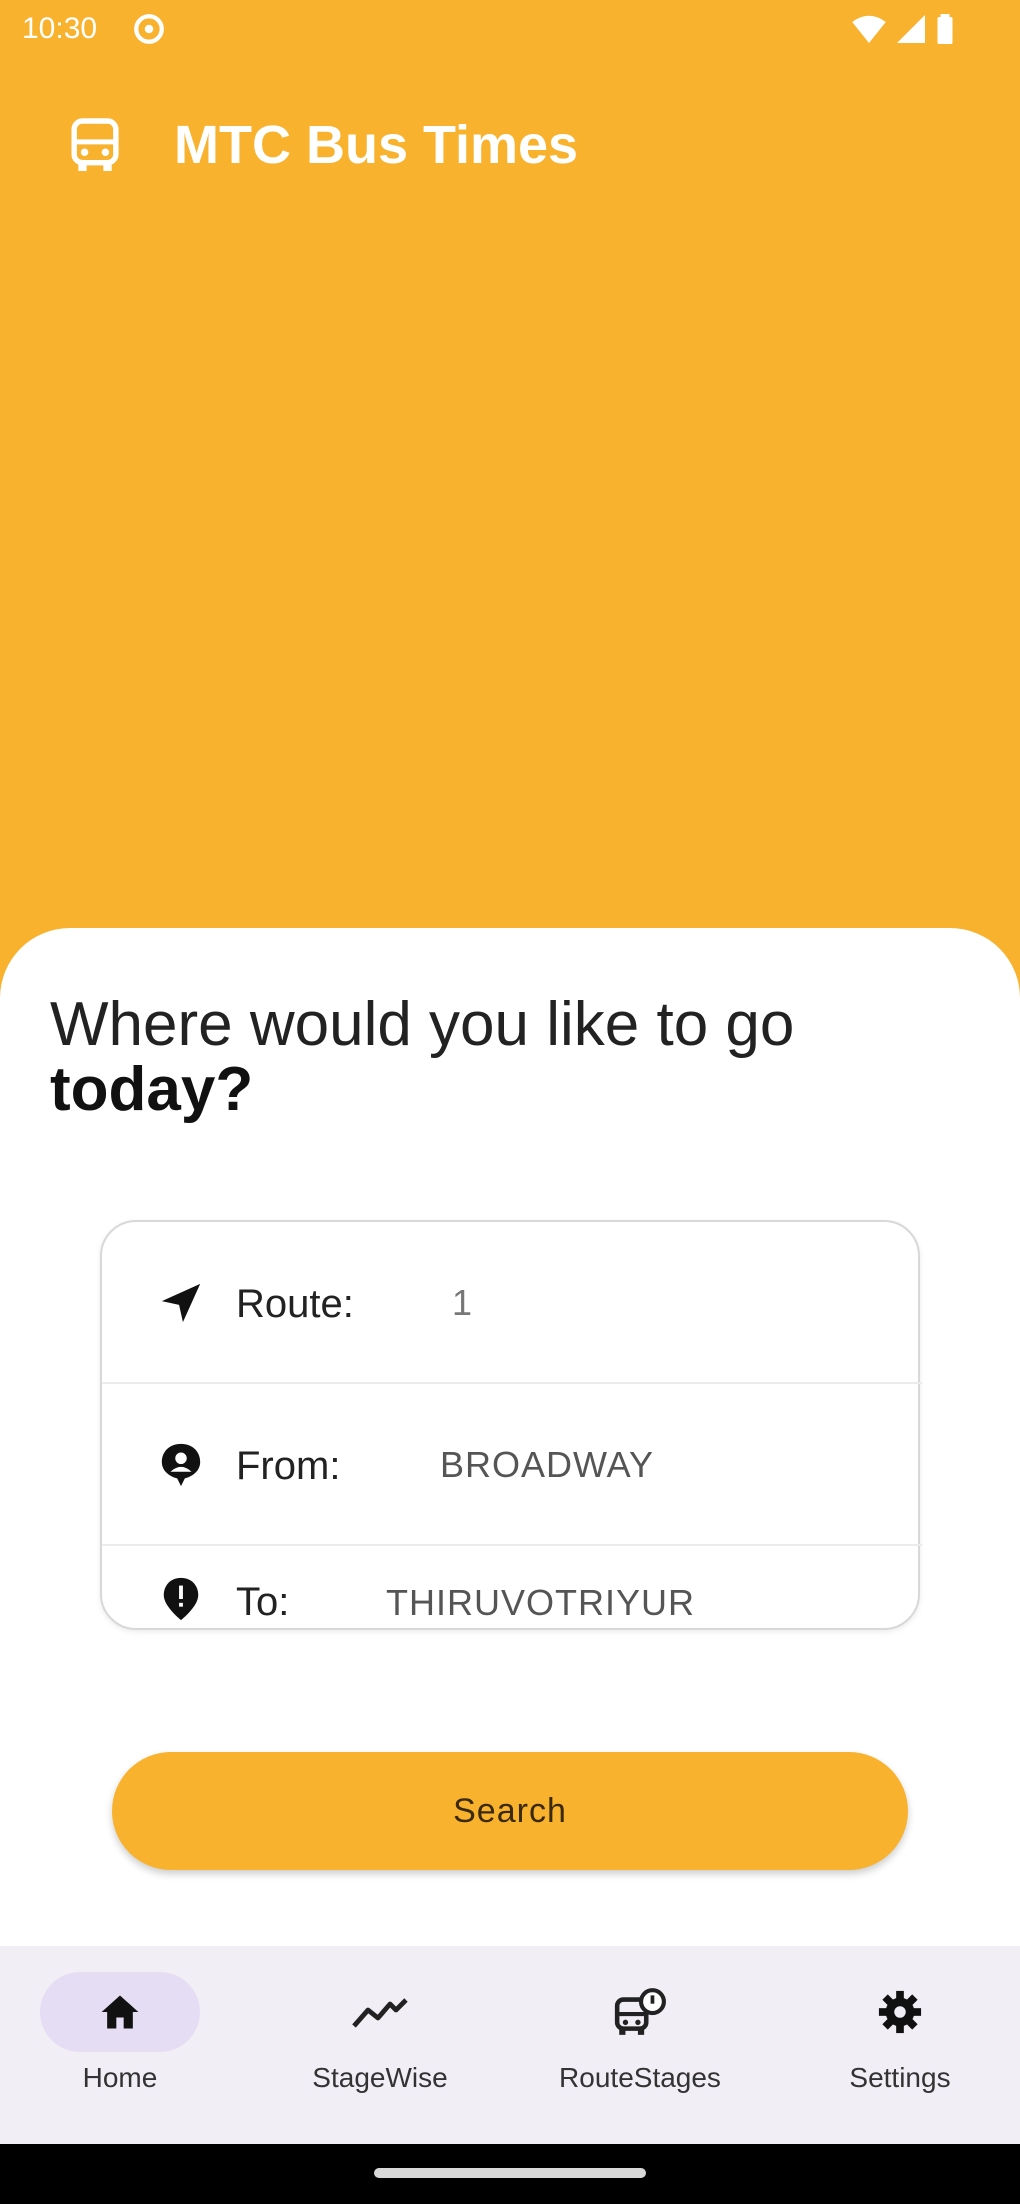 This screenshot has height=2204, width=1020. What do you see at coordinates (181, 1303) in the screenshot?
I see `navigation-arrow-icon` at bounding box center [181, 1303].